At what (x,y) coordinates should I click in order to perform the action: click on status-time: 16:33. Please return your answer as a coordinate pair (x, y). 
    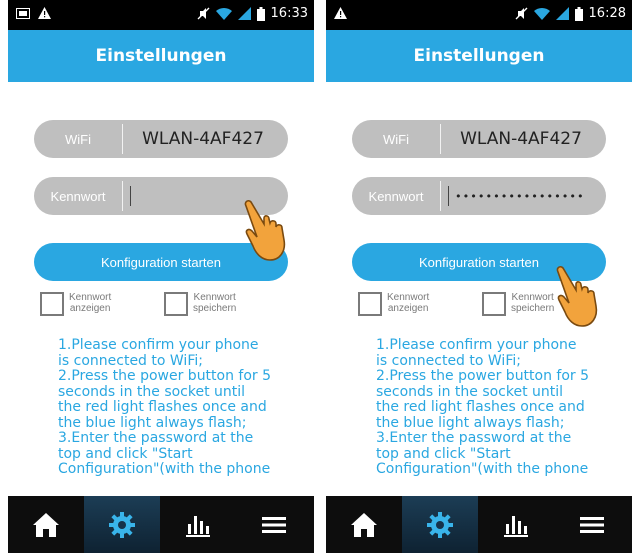
    Looking at the image, I should click on (289, 13).